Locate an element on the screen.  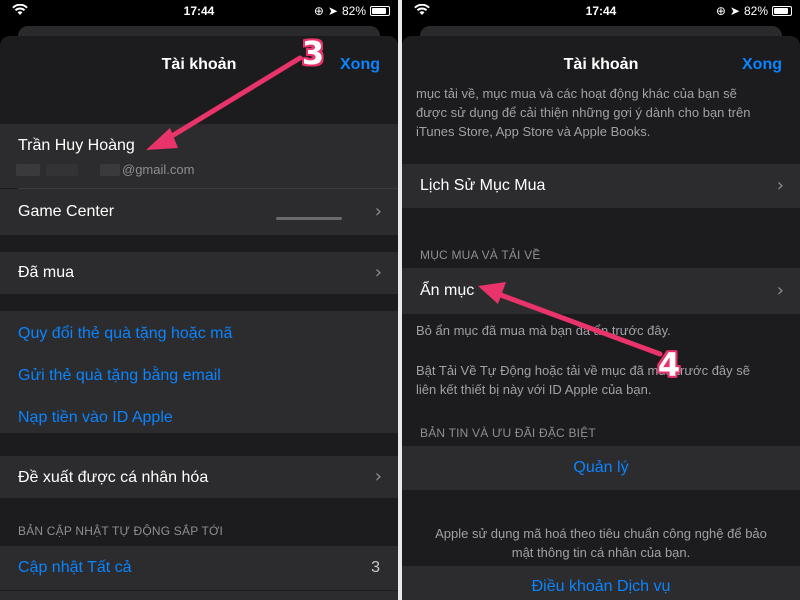
terms-cell: Điều khoản Dịch vụ is located at coordinates (601, 583).